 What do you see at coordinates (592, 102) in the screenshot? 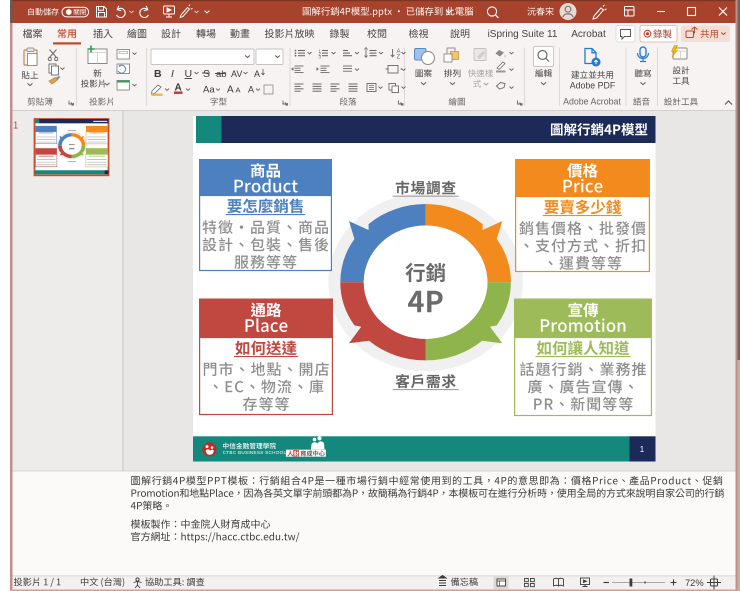
I see `svg-text: Adobe Acrobat` at bounding box center [592, 102].